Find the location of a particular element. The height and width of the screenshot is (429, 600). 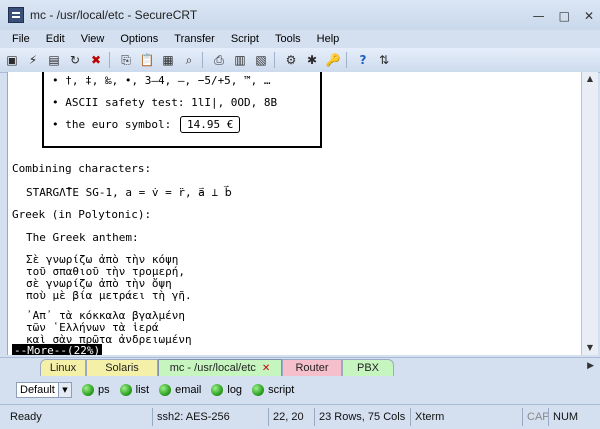

status-size: 23 Rows, 75 Cols is located at coordinates (362, 417).